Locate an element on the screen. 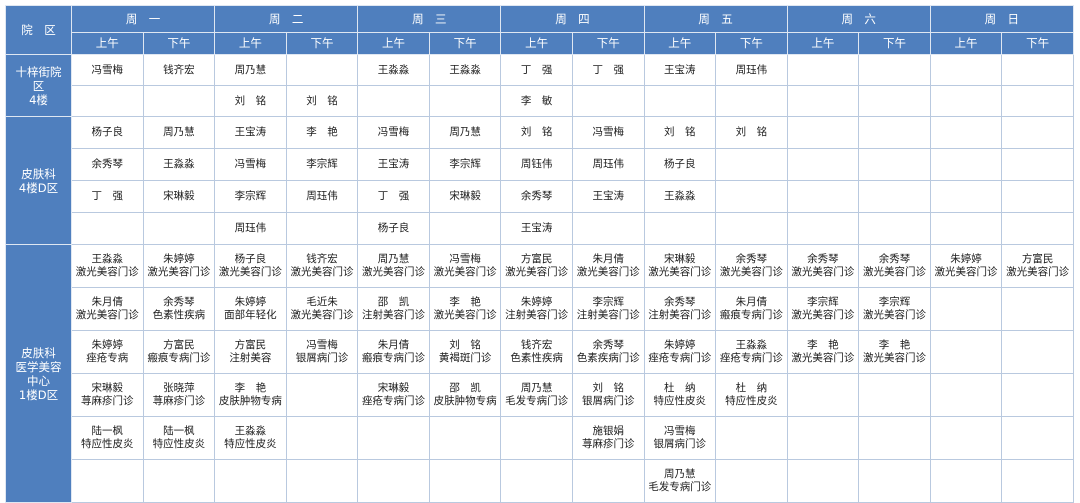 The height and width of the screenshot is (503, 1080). doctor-name: 李宗辉 is located at coordinates (608, 302).